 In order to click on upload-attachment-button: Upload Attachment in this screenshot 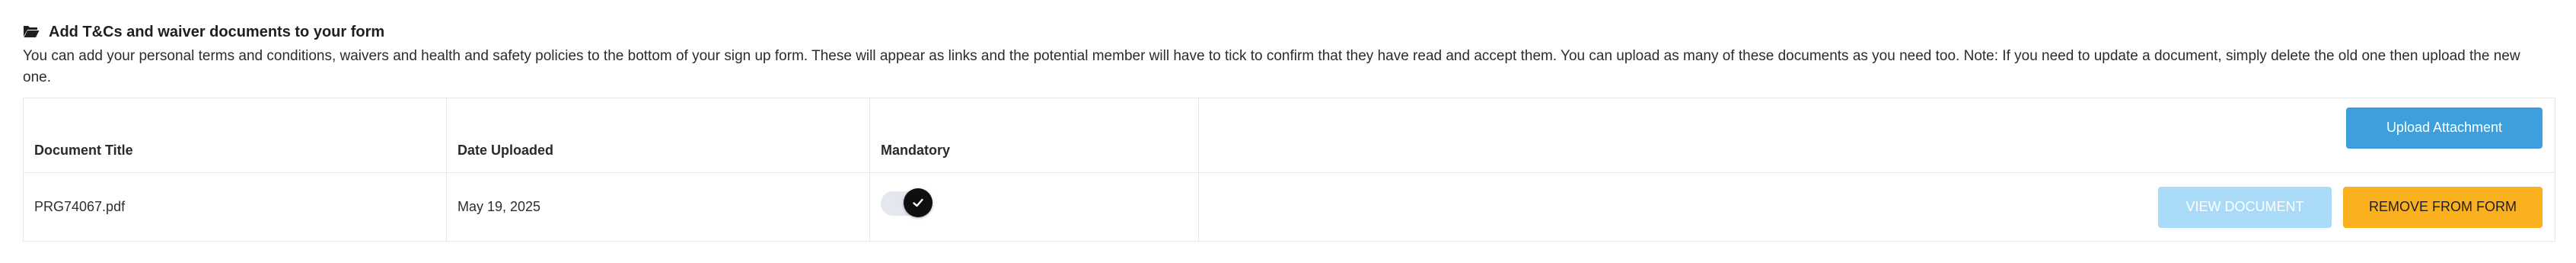, I will do `click(2444, 128)`.